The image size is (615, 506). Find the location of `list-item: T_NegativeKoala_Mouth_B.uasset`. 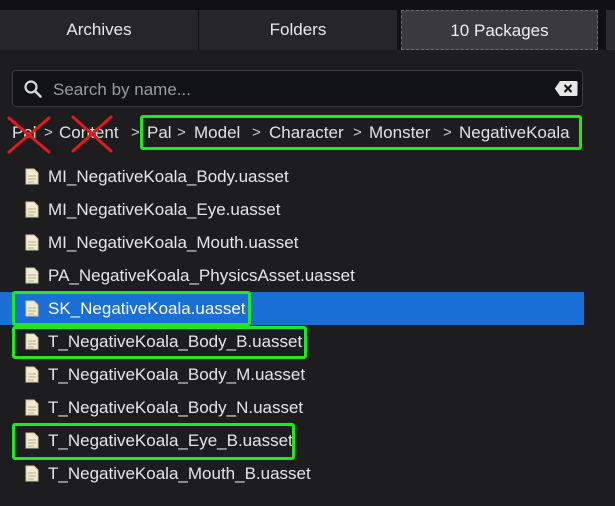

list-item: T_NegativeKoala_Mouth_B.uasset is located at coordinates (292, 473).